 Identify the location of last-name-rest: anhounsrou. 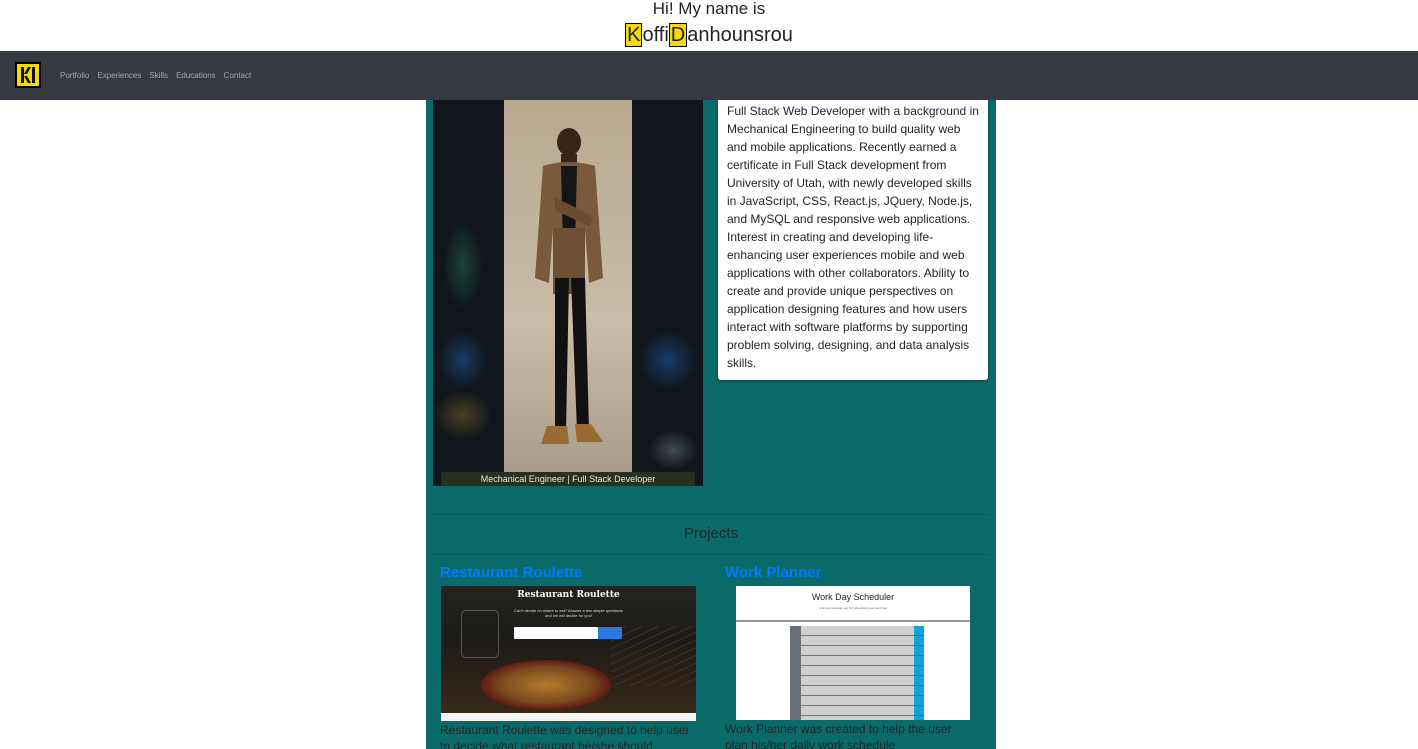
(740, 35).